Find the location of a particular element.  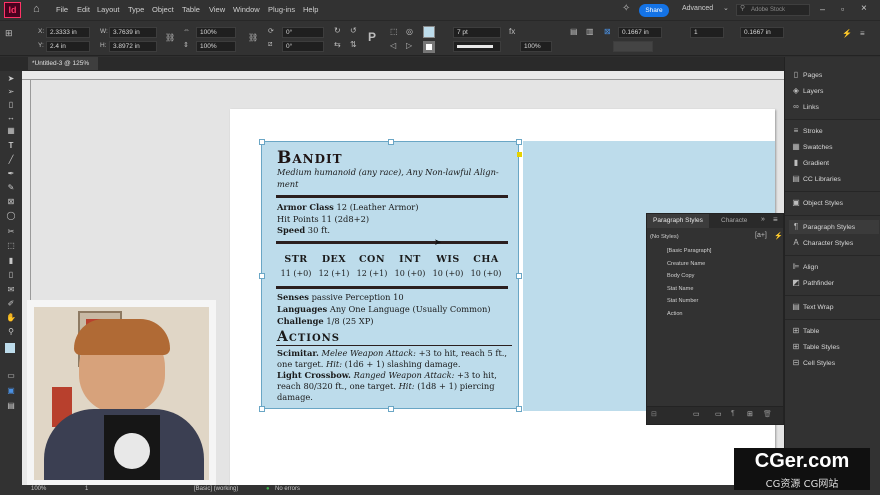

scissors-tool-icon: ✂ is located at coordinates (11, 232).